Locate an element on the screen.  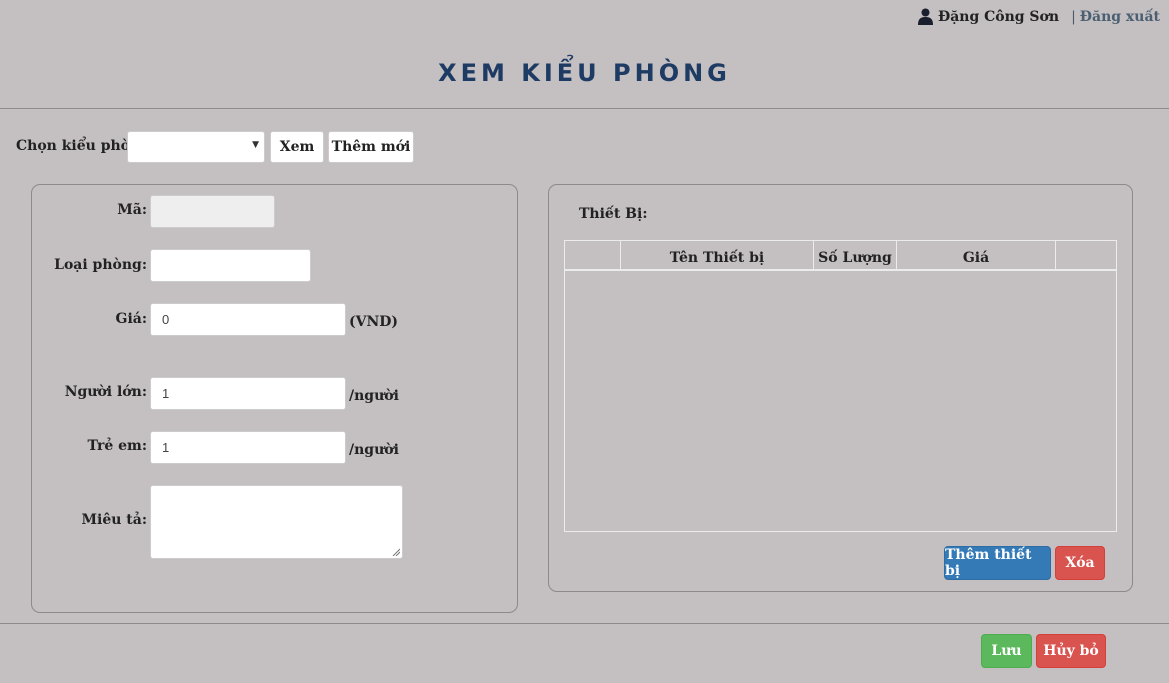
price-unit: (VND) is located at coordinates (374, 322).